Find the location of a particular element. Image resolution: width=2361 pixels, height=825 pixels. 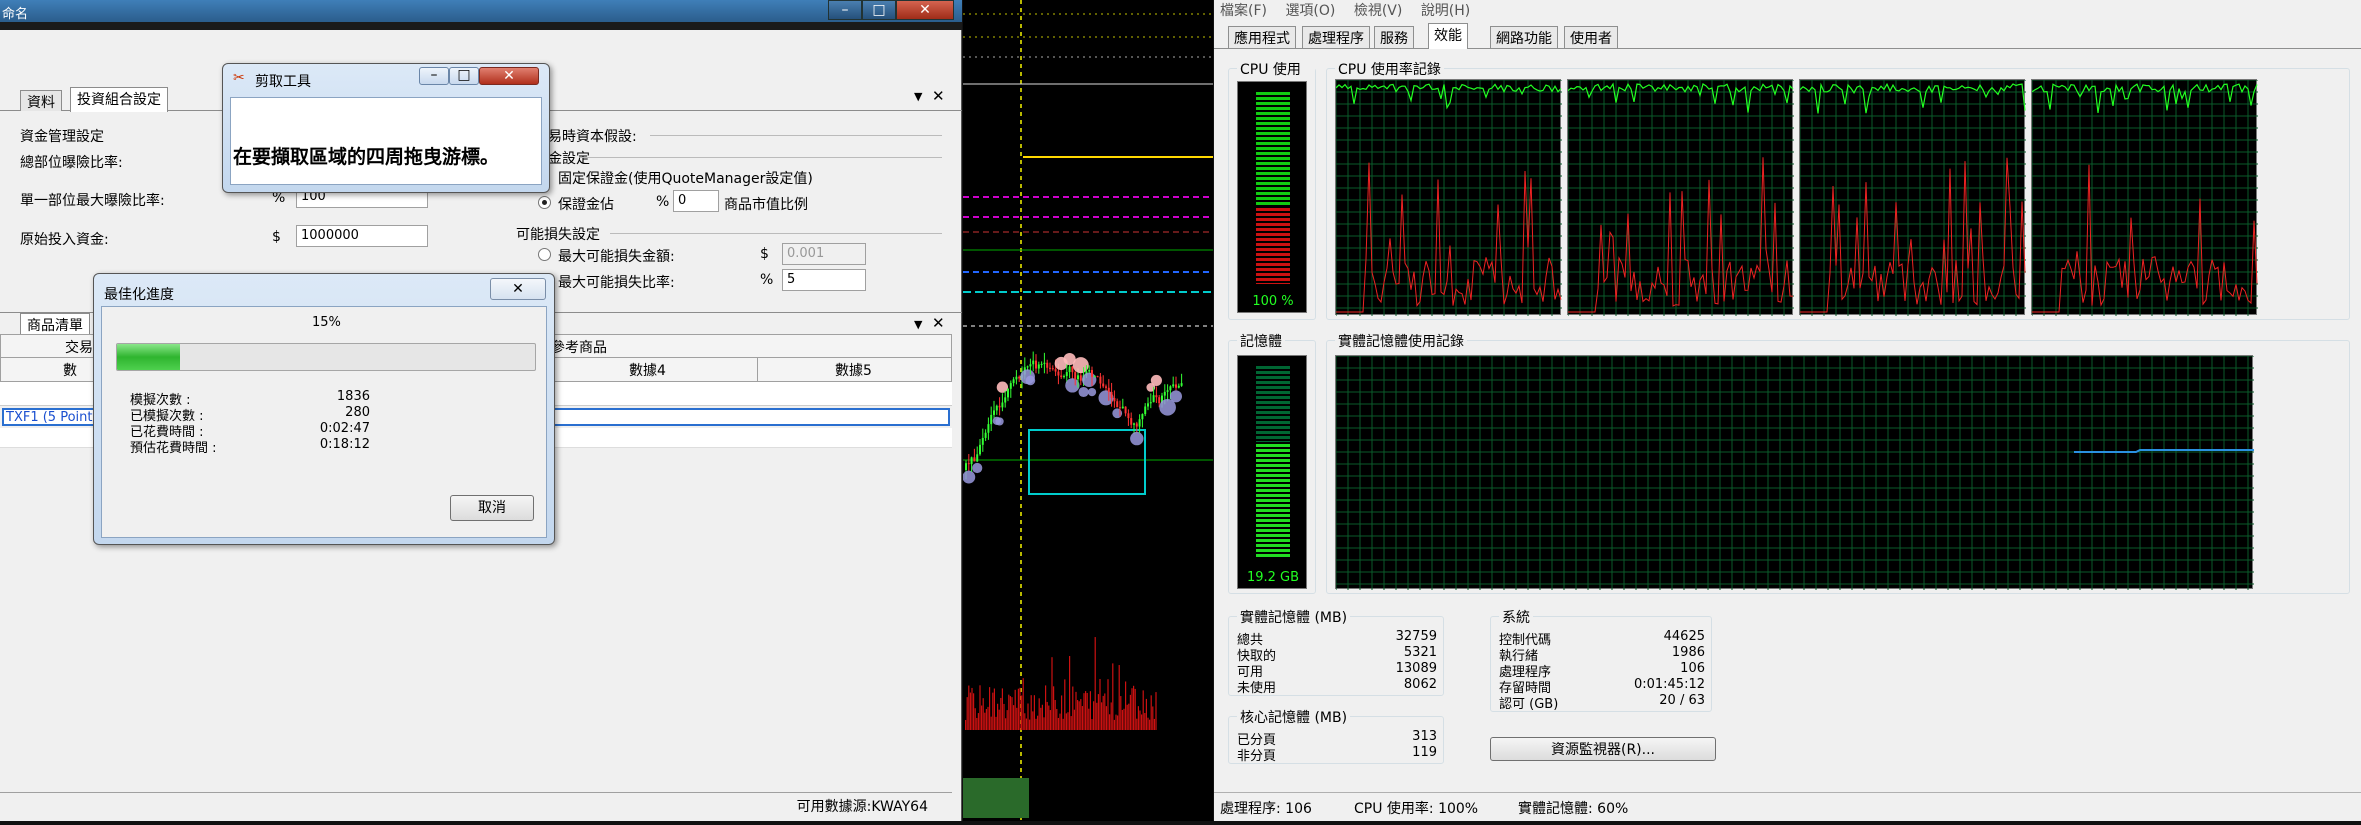

bottom-indicator is located at coordinates (996, 798).